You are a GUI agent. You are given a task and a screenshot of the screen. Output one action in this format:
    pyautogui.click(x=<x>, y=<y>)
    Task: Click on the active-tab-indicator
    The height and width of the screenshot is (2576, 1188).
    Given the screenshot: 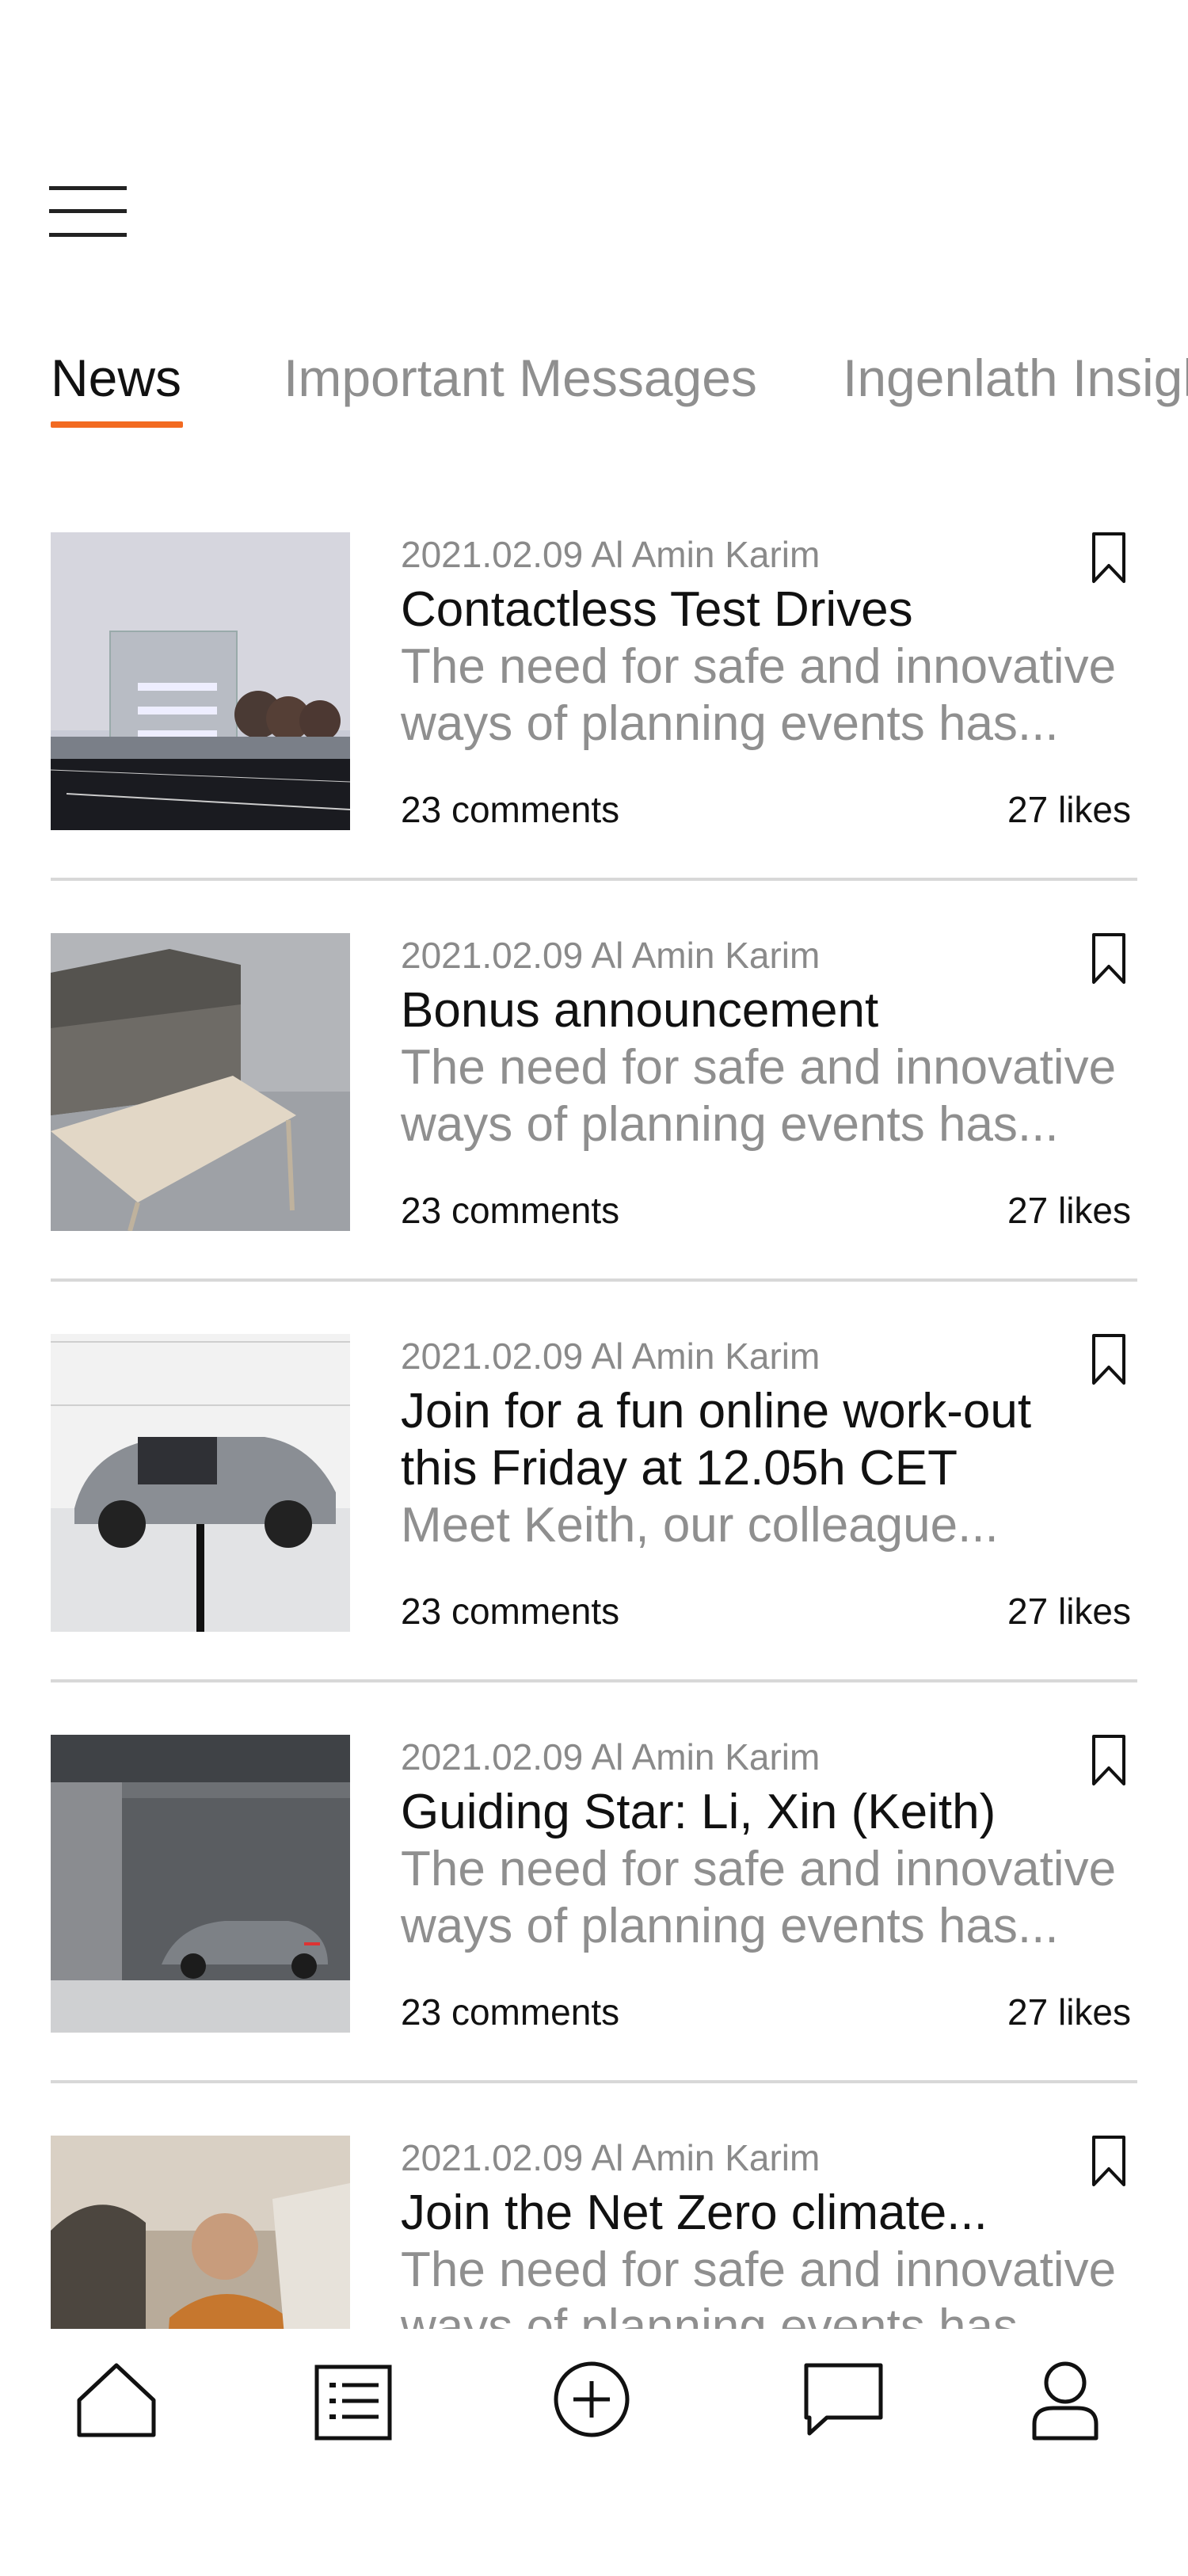 What is the action you would take?
    pyautogui.click(x=117, y=425)
    